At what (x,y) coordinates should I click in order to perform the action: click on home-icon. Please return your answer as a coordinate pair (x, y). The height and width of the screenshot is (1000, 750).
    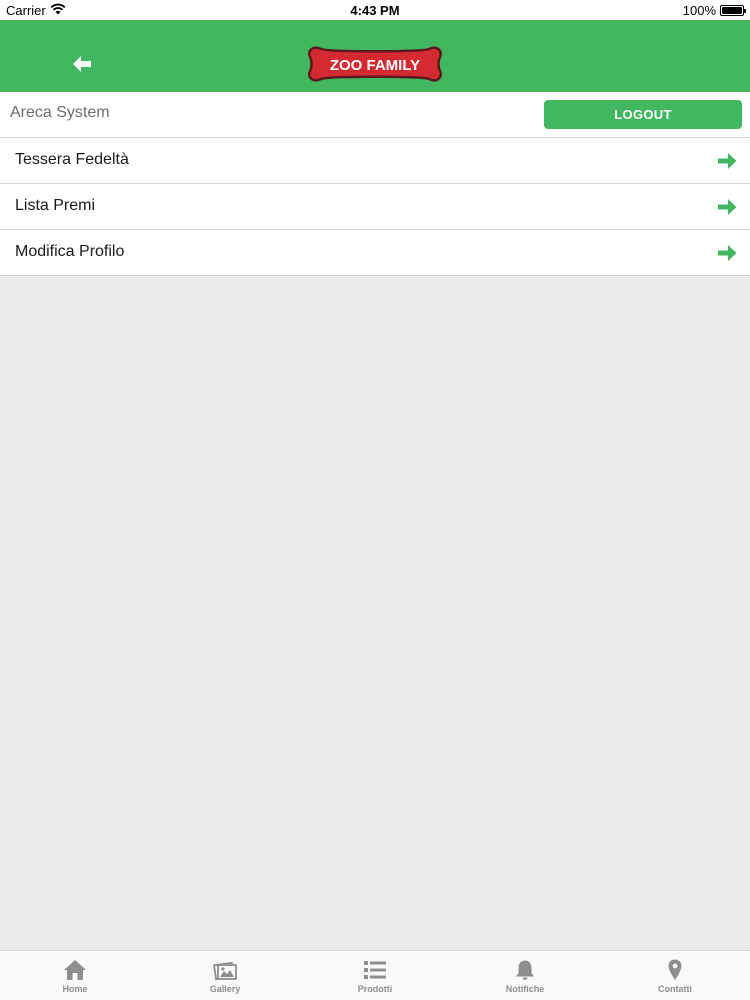
    Looking at the image, I should click on (75, 970).